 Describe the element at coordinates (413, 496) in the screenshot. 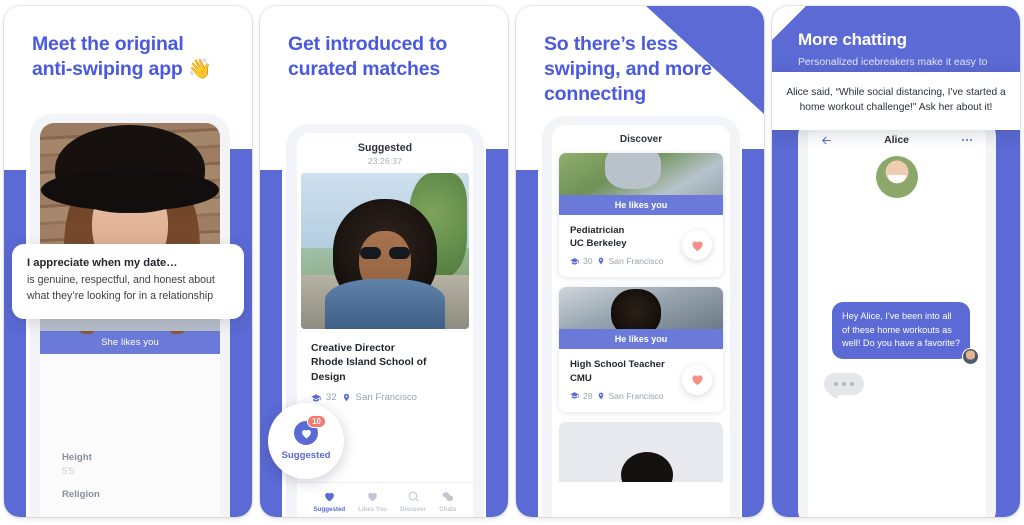

I see `search-icon` at that location.